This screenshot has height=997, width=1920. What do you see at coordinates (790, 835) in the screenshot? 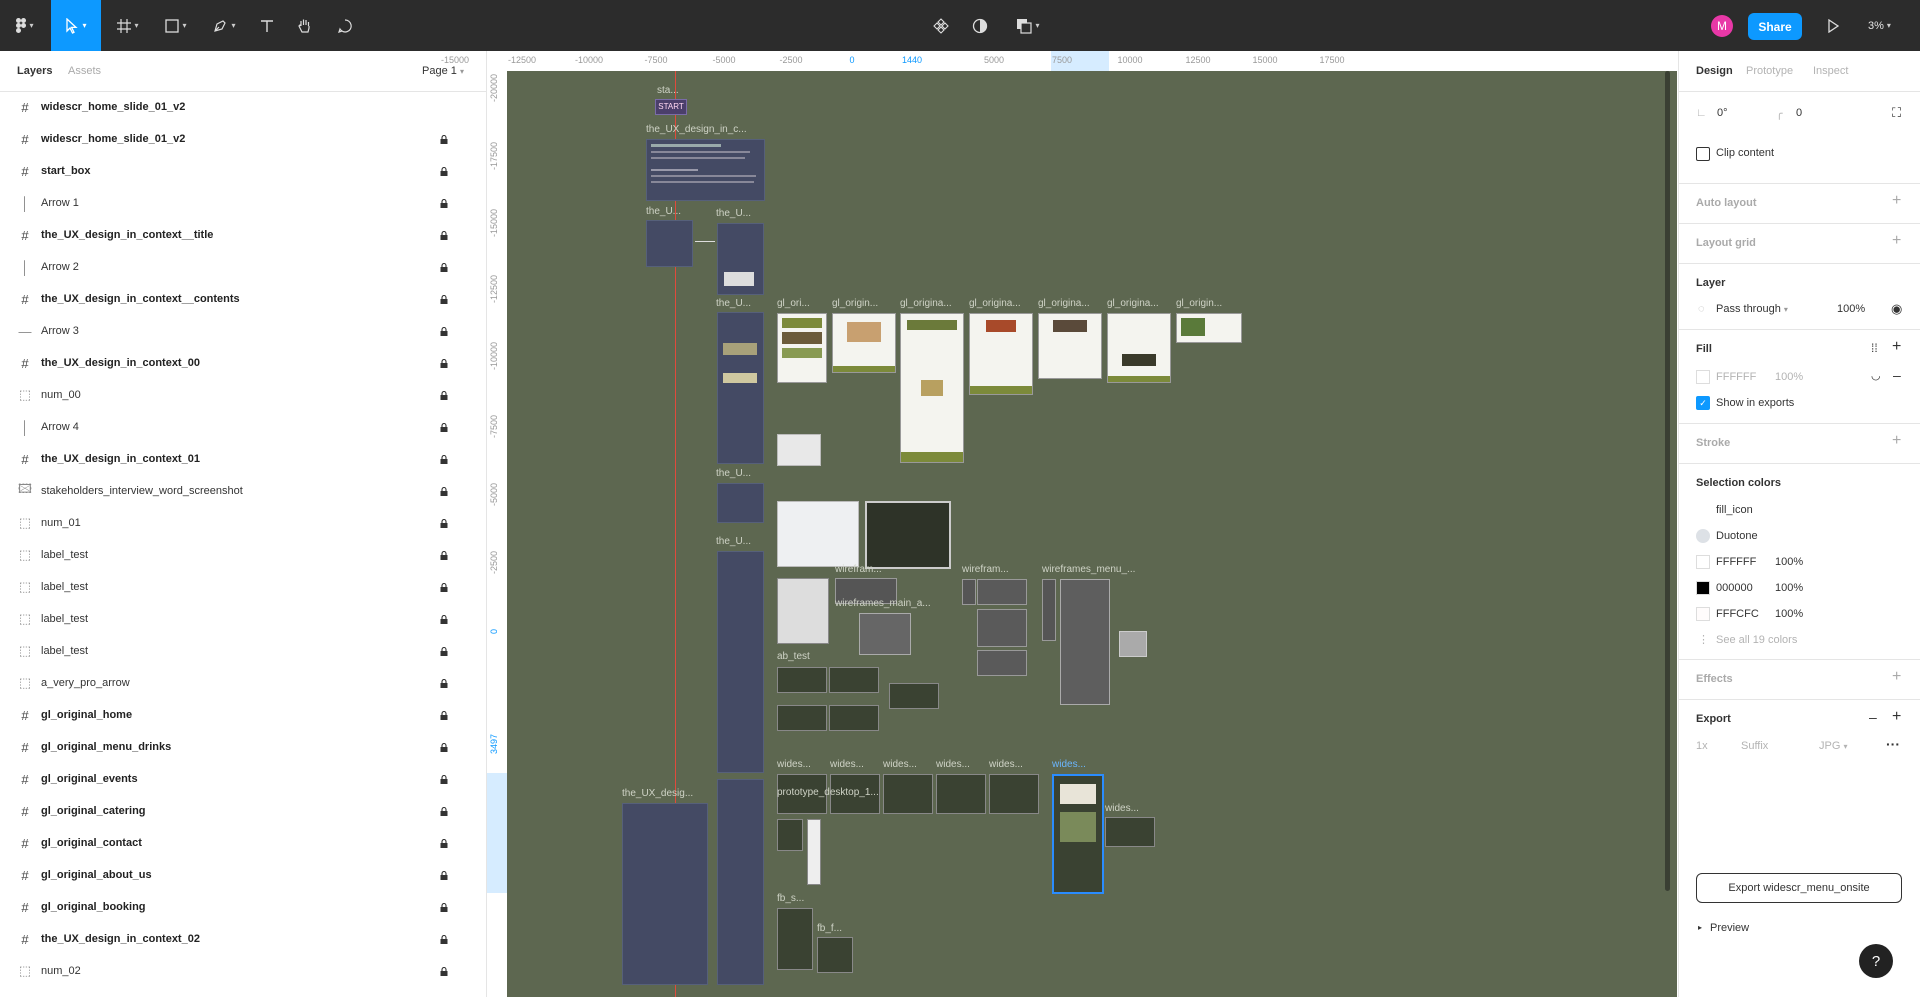
I see `prototype-frame` at bounding box center [790, 835].